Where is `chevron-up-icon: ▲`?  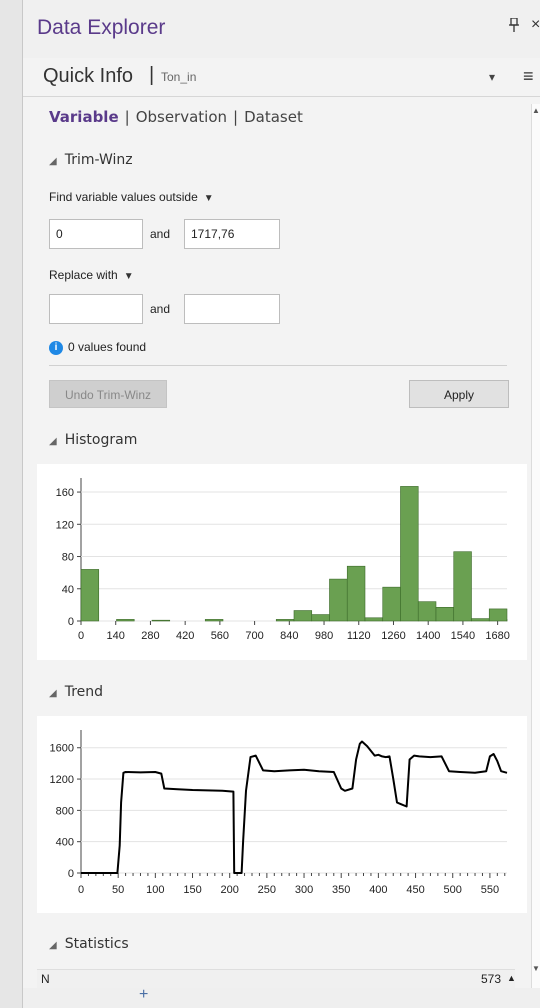
chevron-up-icon: ▲ is located at coordinates (511, 978).